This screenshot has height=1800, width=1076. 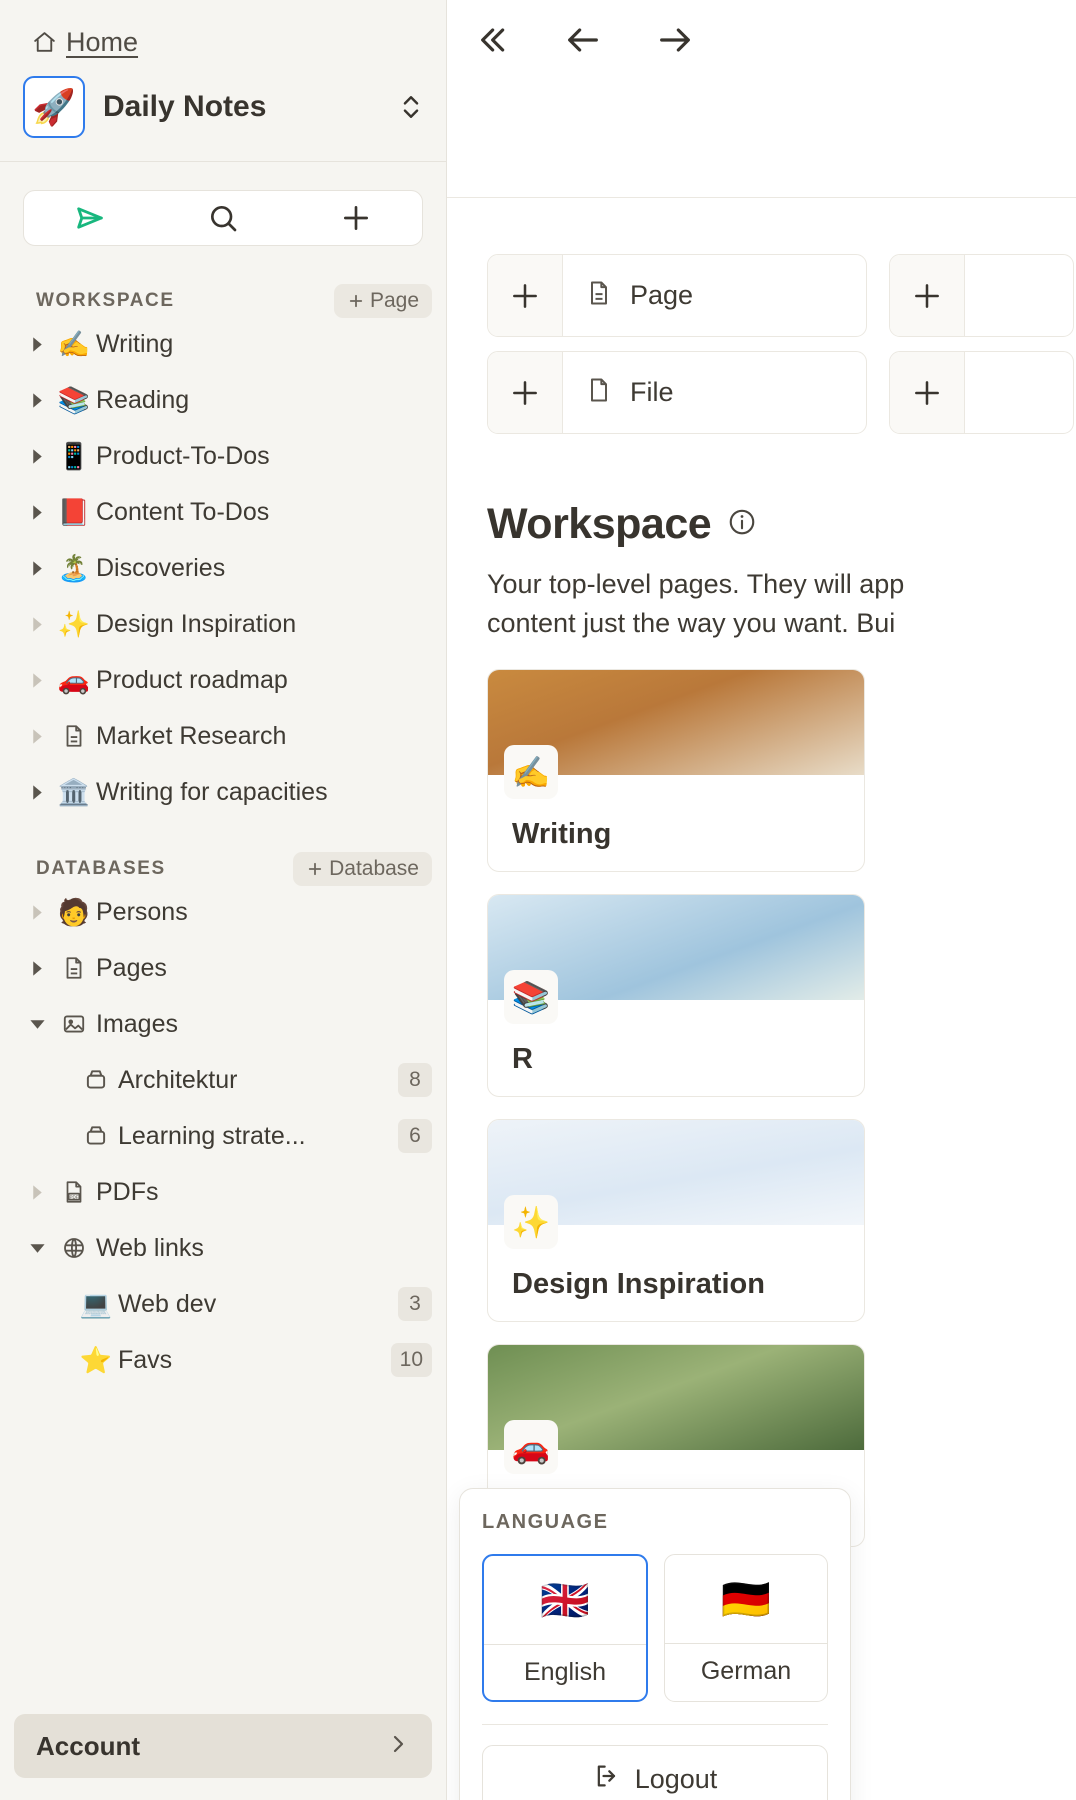 What do you see at coordinates (74, 736) in the screenshot?
I see `document-icon` at bounding box center [74, 736].